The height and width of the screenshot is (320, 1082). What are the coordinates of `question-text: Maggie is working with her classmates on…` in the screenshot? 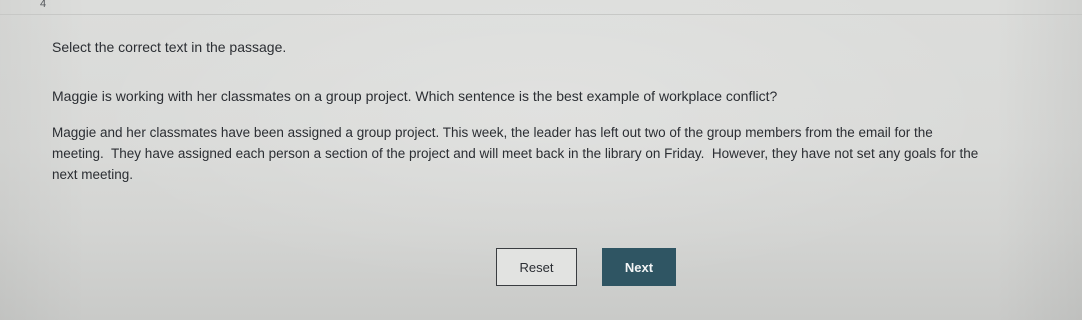 It's located at (415, 96).